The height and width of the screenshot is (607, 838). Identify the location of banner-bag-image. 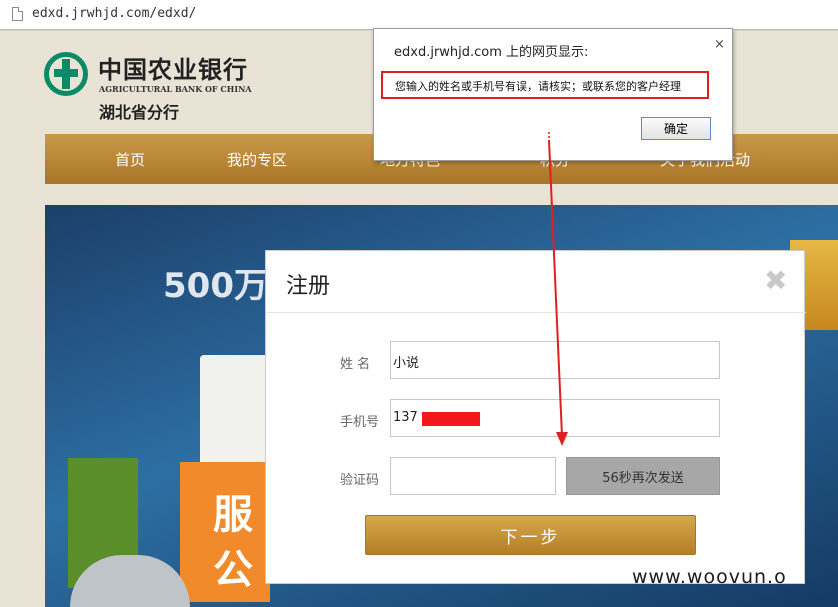
(235, 415).